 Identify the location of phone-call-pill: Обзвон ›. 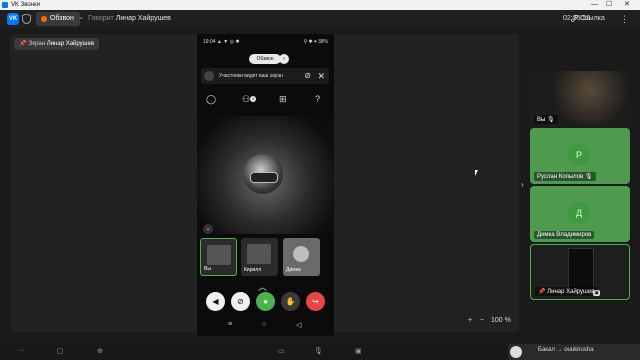
(269, 59).